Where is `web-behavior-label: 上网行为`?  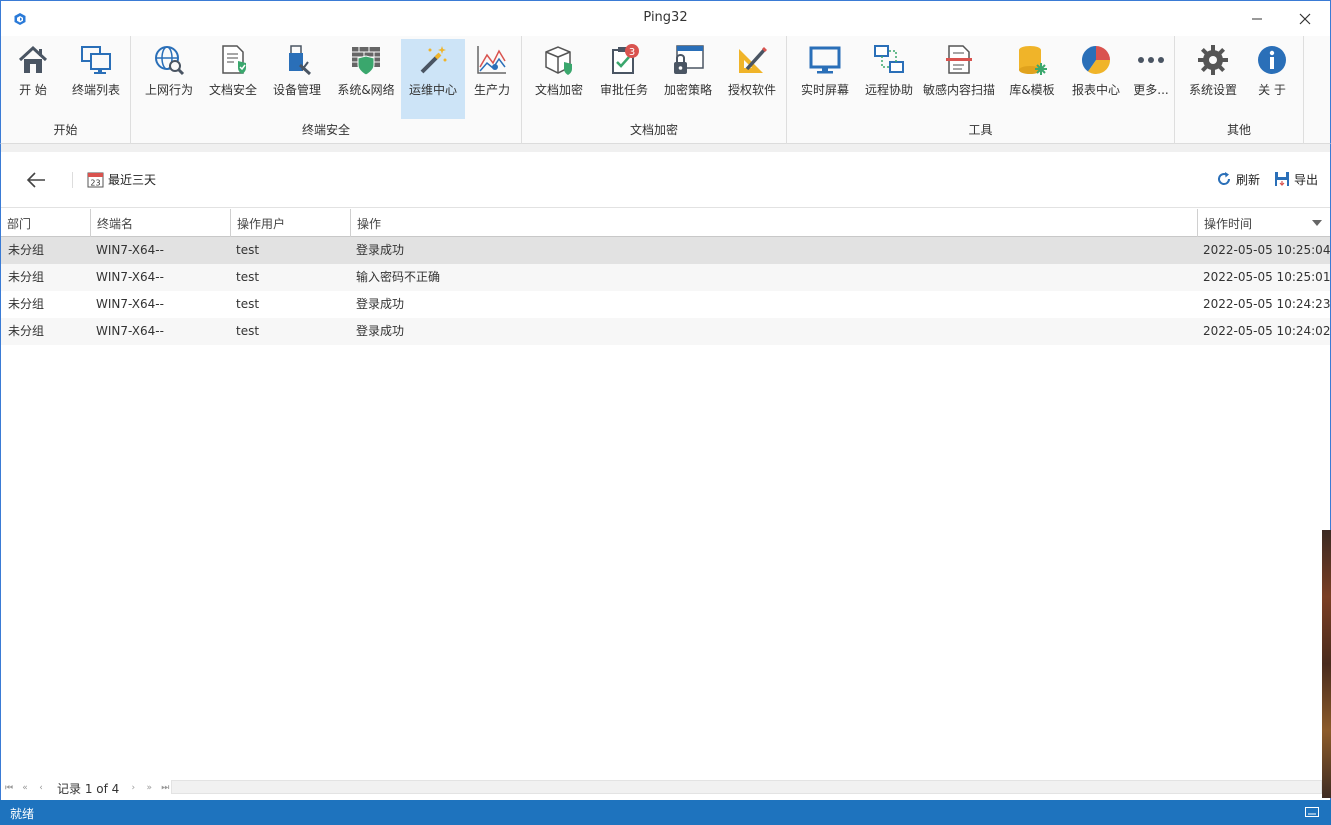 web-behavior-label: 上网行为 is located at coordinates (168, 90).